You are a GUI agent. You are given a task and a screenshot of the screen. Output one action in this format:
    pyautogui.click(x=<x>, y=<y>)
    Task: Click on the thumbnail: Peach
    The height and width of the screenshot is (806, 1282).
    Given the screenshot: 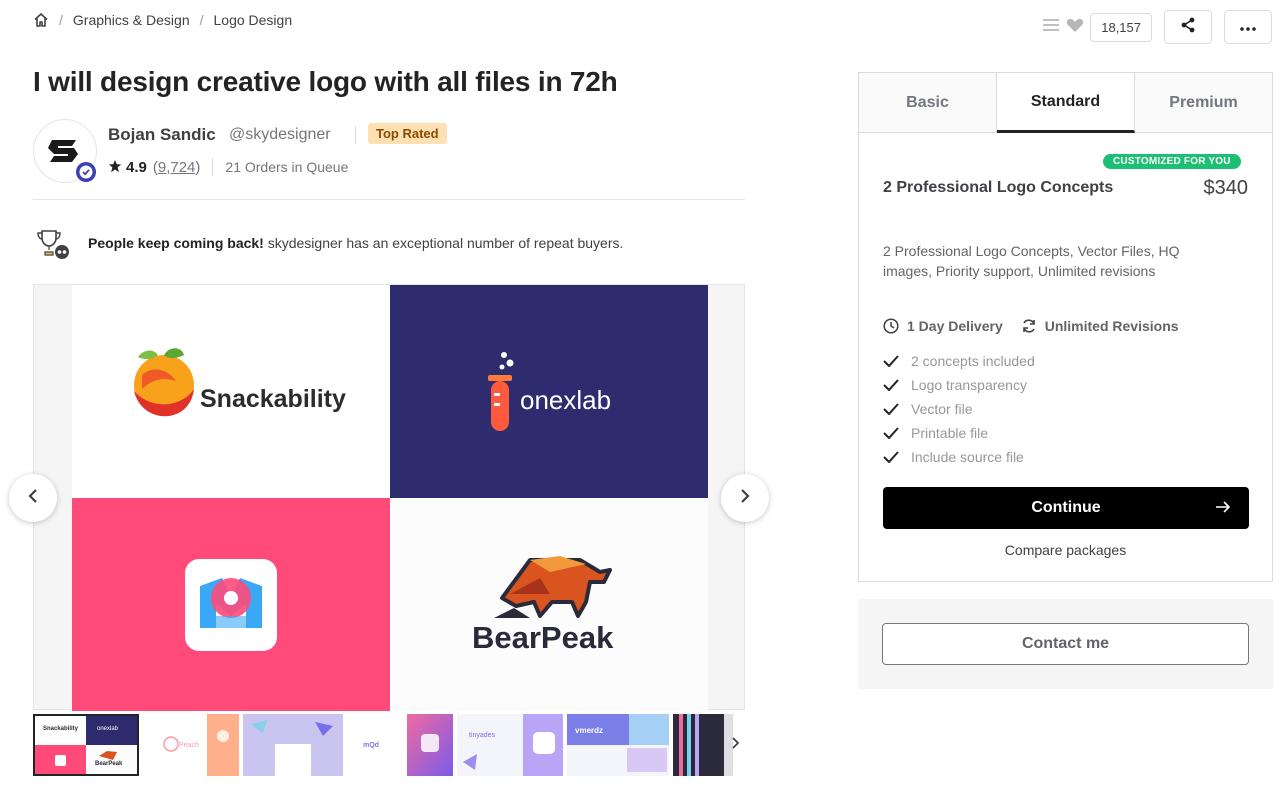 What is the action you would take?
    pyautogui.click(x=191, y=745)
    